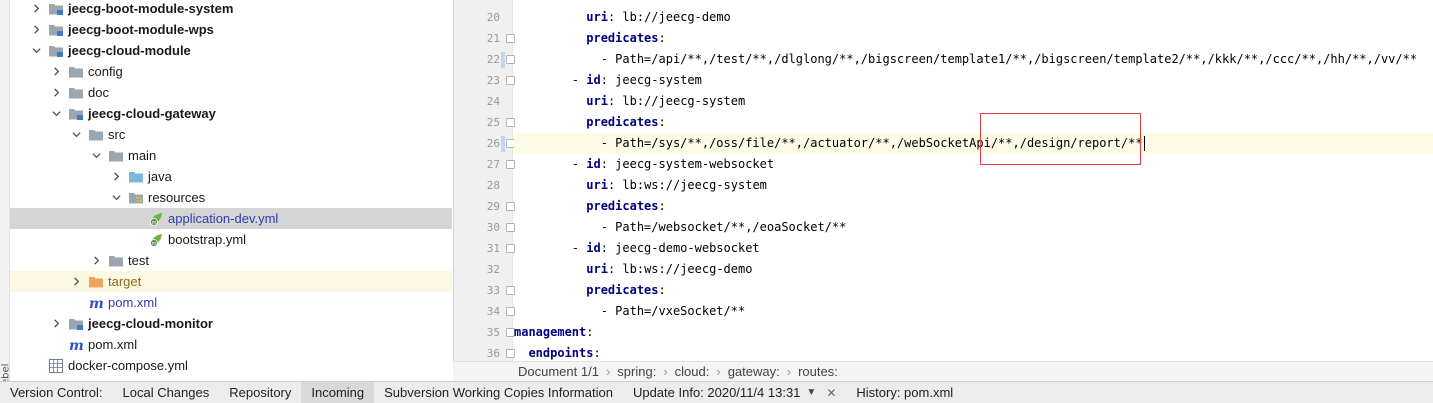 The width and height of the screenshot is (1433, 403). I want to click on yaml-key: endpoints, so click(561, 353).